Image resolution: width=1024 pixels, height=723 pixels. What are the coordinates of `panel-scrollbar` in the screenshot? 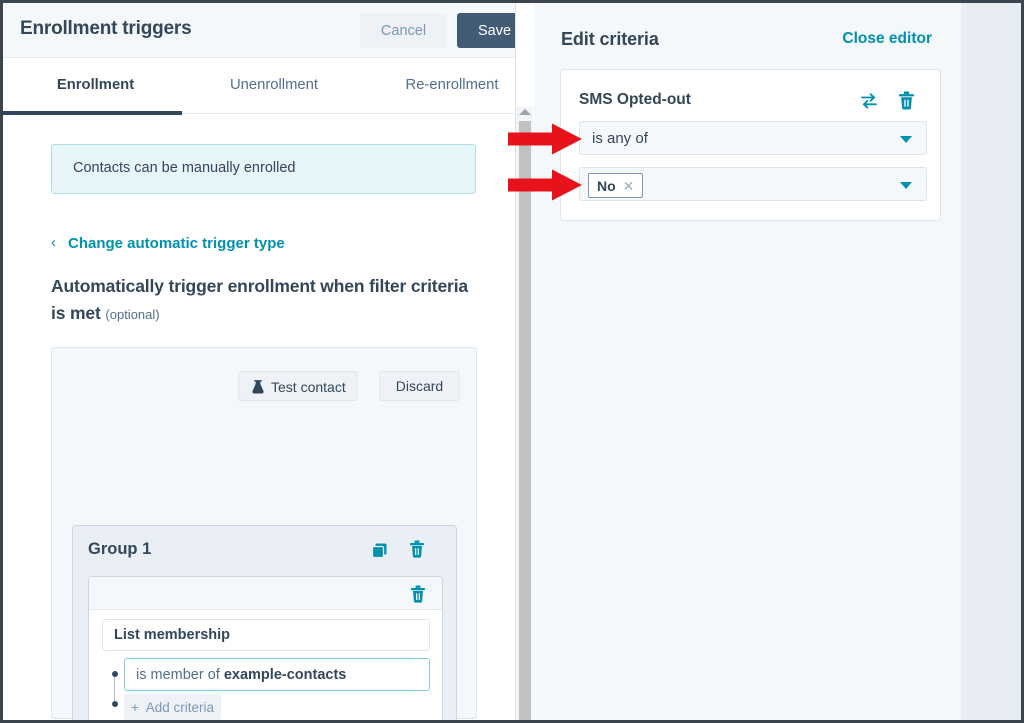 It's located at (524, 361).